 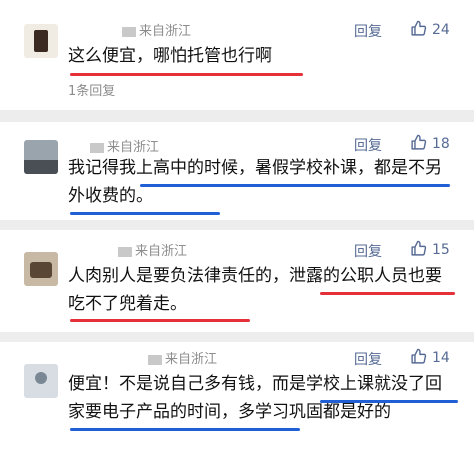 I want to click on comment-text: 人肉别人是要负法律责任的，泄露的公职人员也要吃不了兜着走。, so click(x=255, y=290).